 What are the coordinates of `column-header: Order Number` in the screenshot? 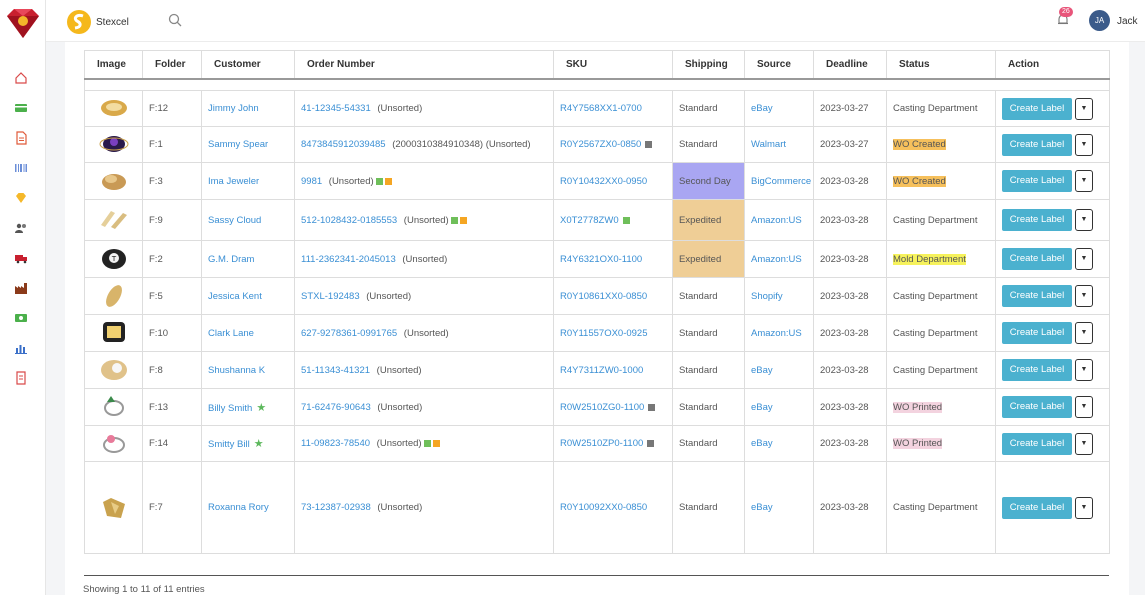 It's located at (424, 65).